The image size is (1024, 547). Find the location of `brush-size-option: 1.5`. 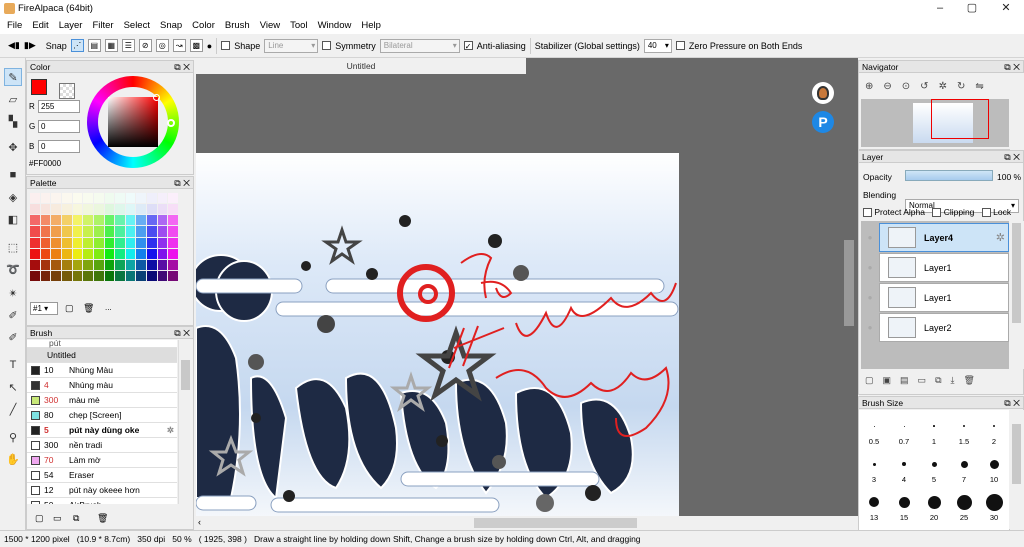

brush-size-option: 1.5 is located at coordinates (964, 429).